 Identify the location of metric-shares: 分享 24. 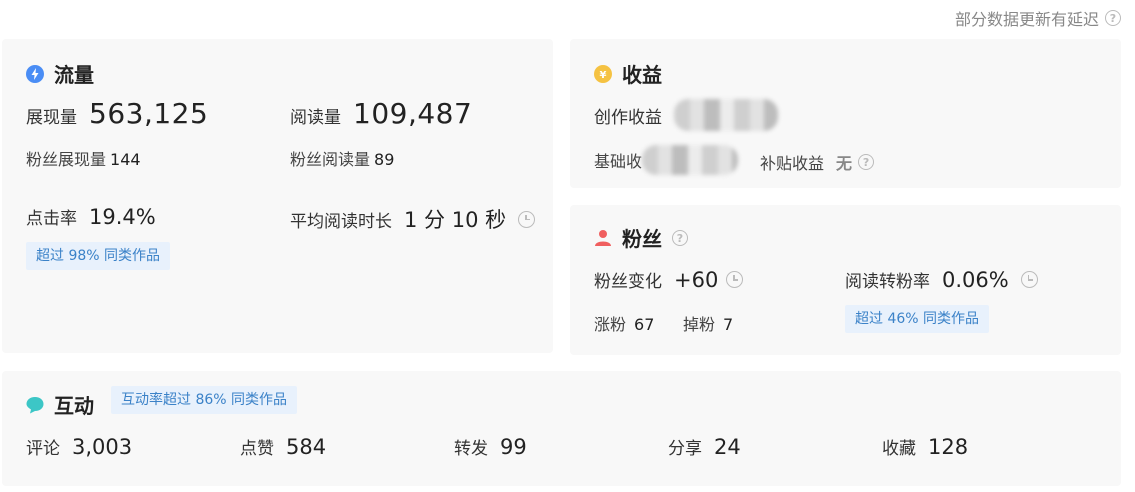
(704, 446).